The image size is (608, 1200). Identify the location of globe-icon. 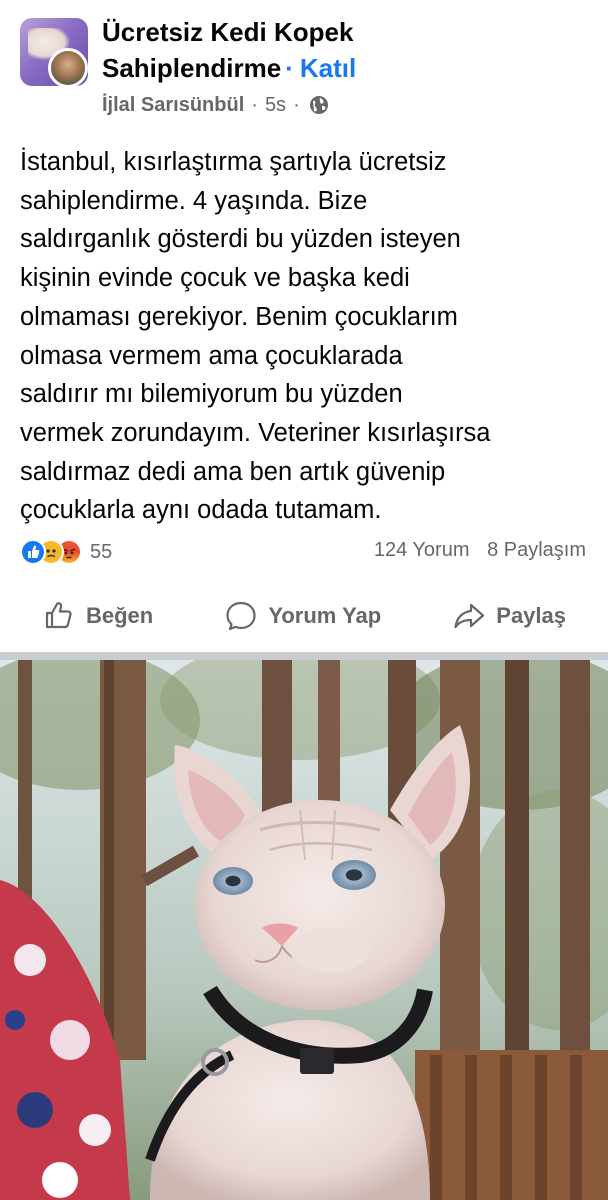
(319, 105).